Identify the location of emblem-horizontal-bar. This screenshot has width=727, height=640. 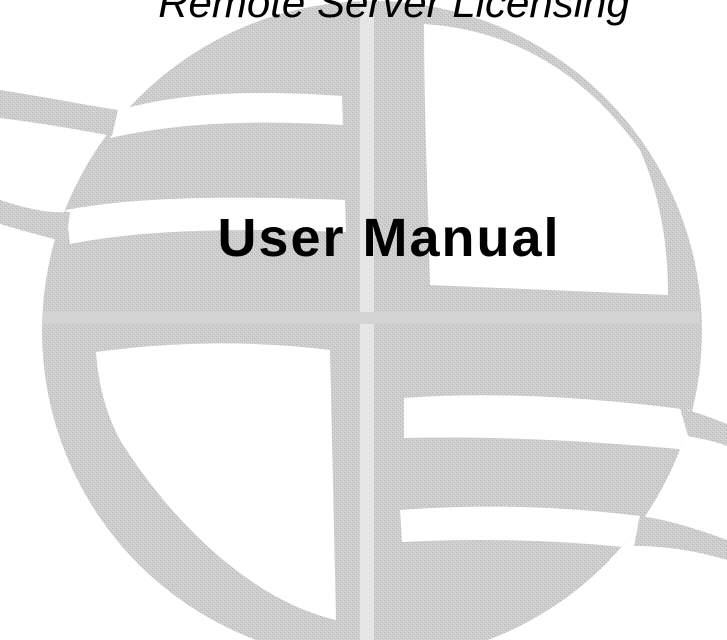
(371, 318).